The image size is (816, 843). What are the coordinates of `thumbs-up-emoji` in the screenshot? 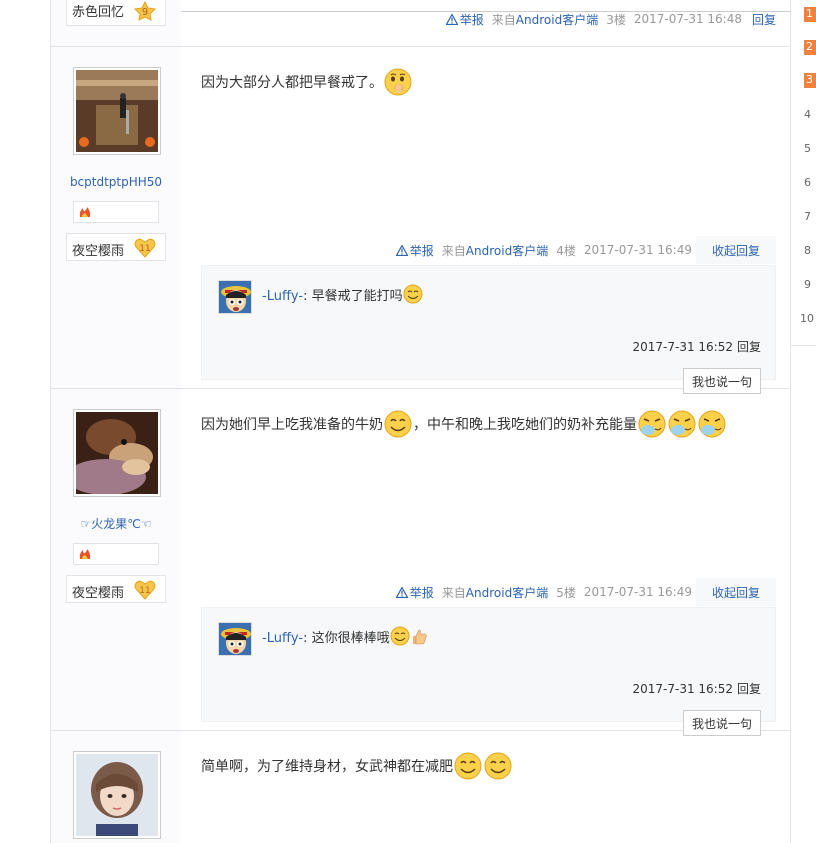 It's located at (419, 637).